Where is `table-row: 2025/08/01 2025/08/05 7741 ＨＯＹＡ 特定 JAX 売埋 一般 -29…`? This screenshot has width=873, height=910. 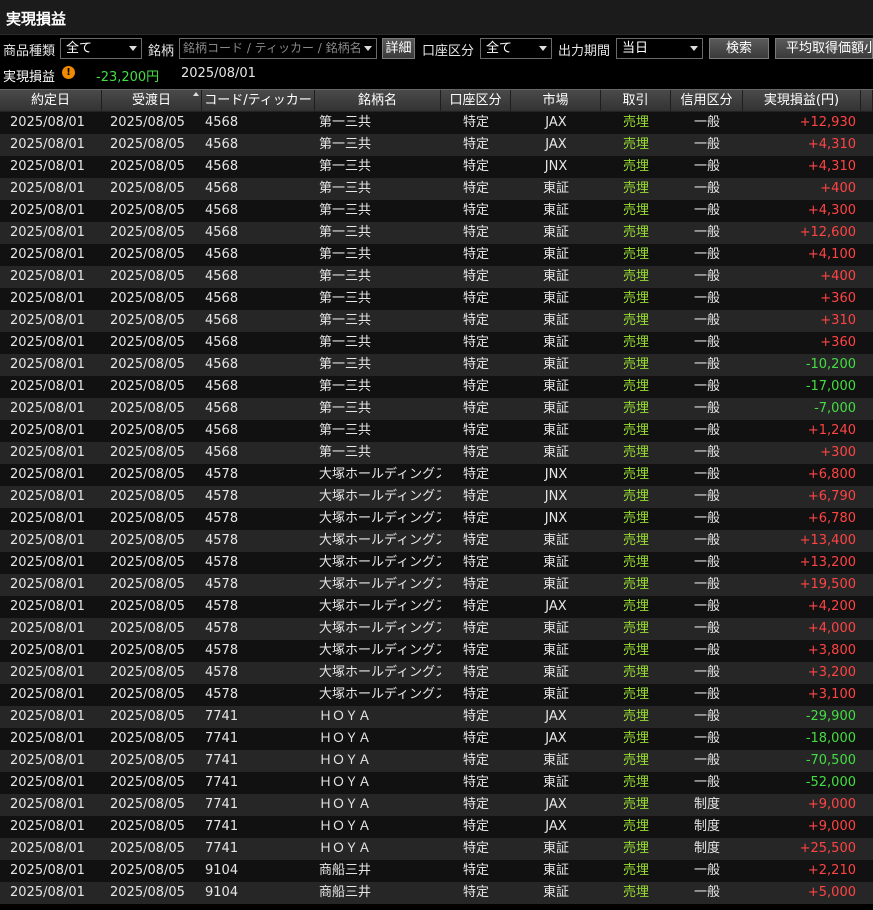
table-row: 2025/08/01 2025/08/05 7741 ＨＯＹＡ 特定 JAX 売埋 一般 -29… is located at coordinates (436, 717).